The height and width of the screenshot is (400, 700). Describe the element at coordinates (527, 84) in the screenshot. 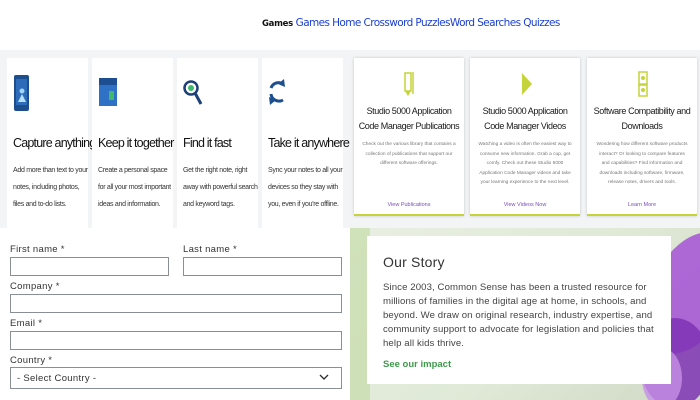

I see `play-icon` at that location.